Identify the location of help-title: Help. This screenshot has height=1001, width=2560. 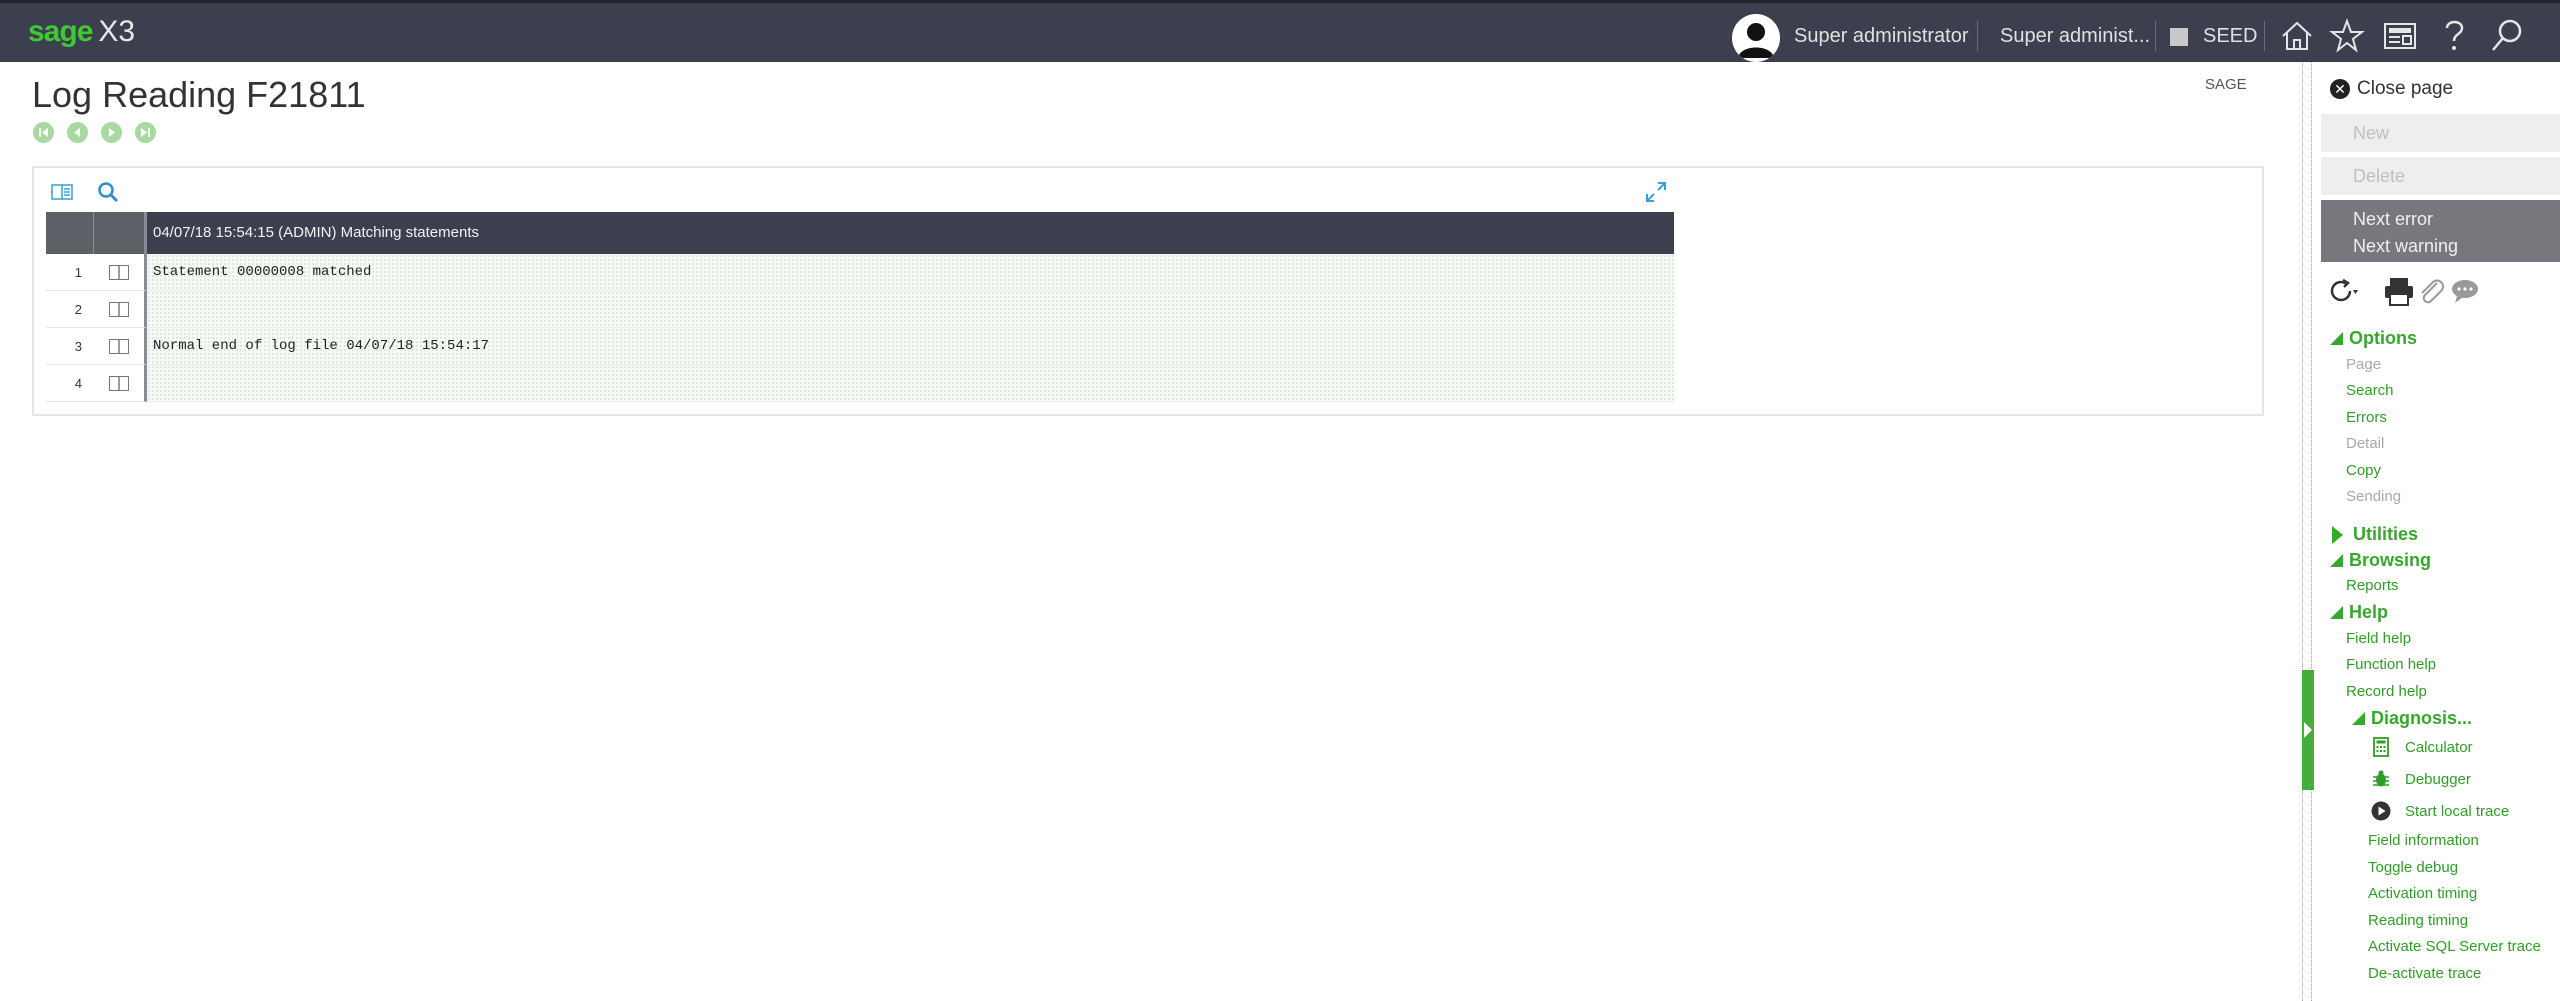
(2369, 612).